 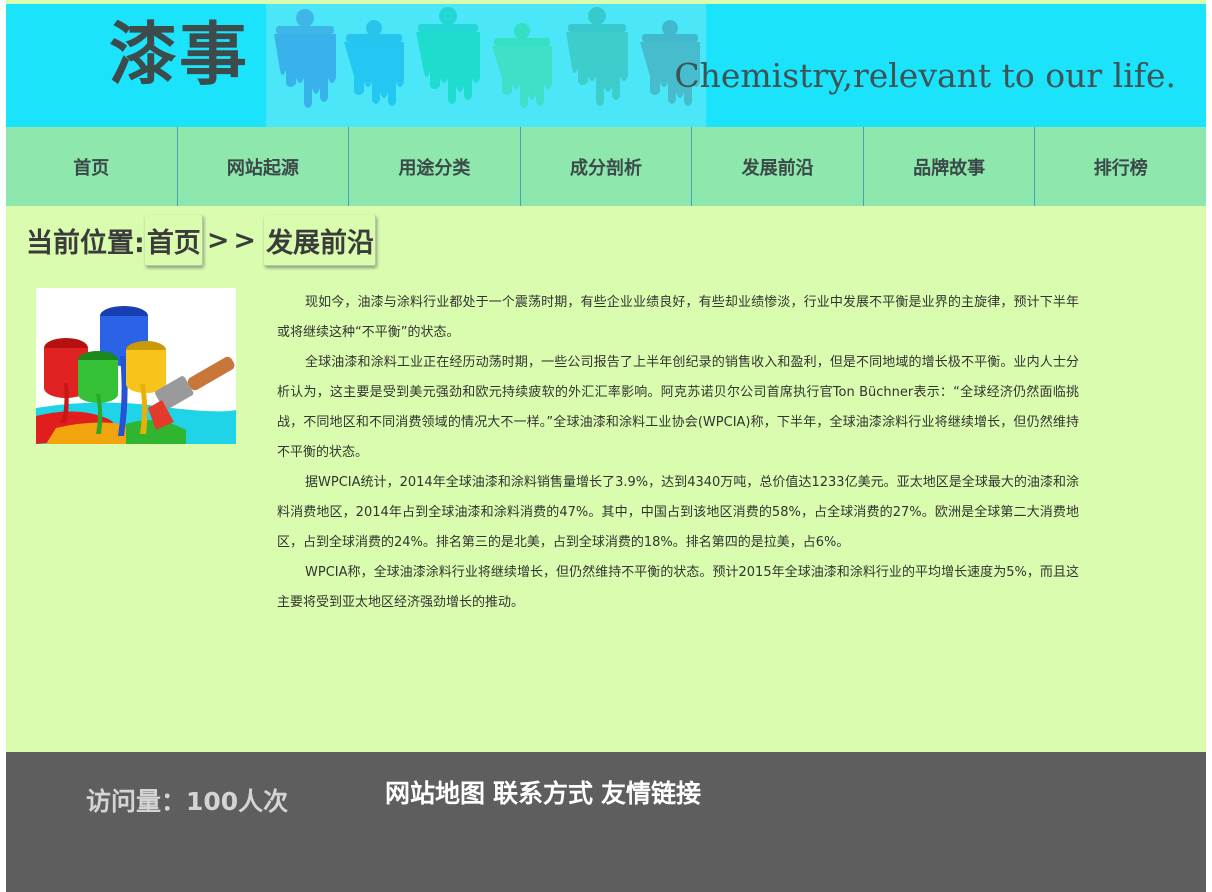 I want to click on visit-counter: 访问量：100人次, so click(x=187, y=801).